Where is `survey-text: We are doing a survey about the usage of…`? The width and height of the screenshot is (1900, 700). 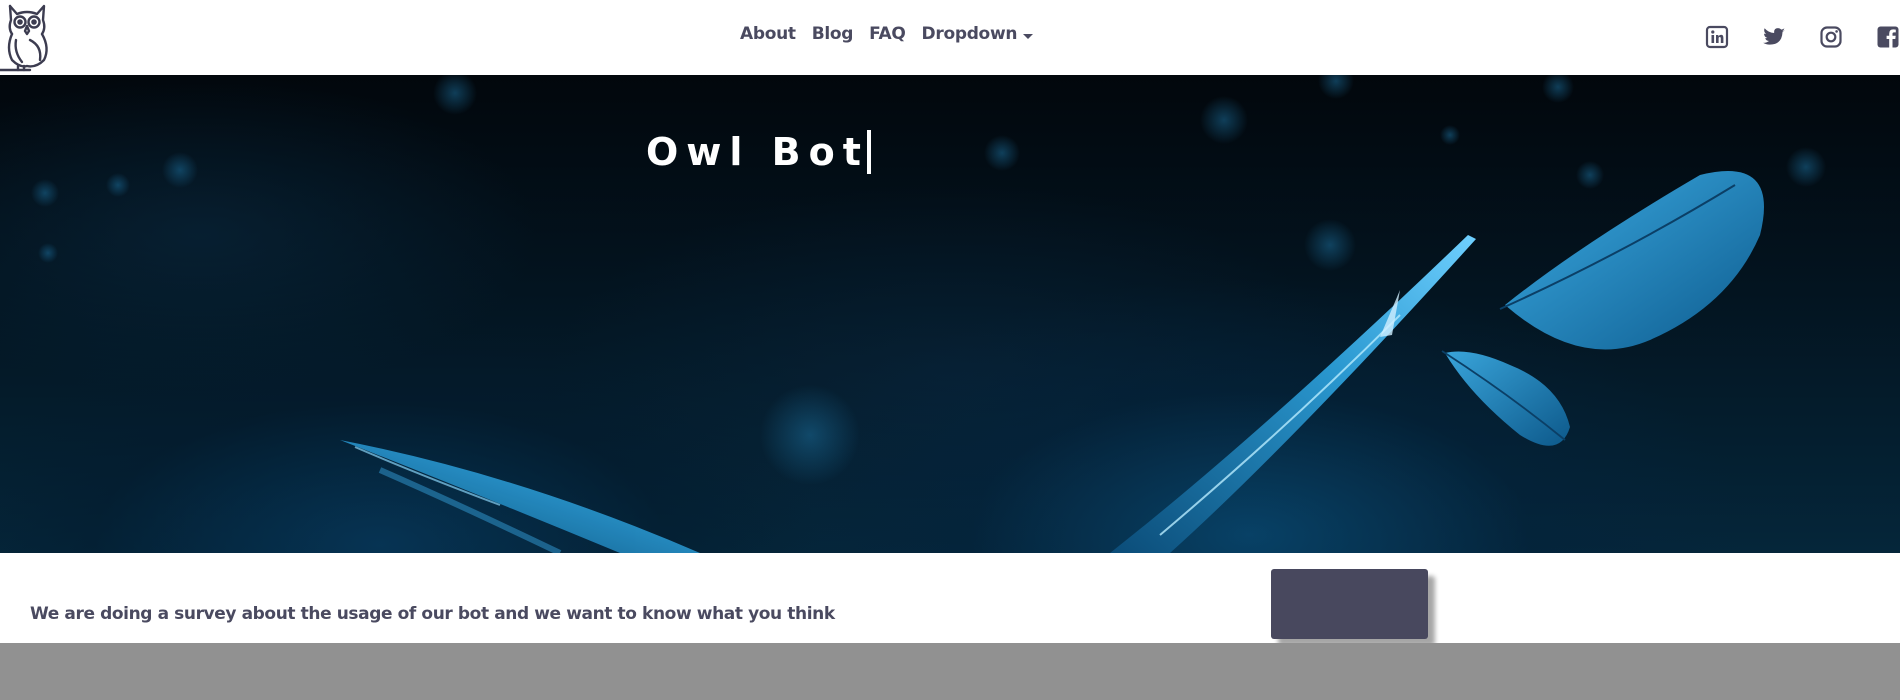 survey-text: We are doing a survey about the usage of… is located at coordinates (432, 614).